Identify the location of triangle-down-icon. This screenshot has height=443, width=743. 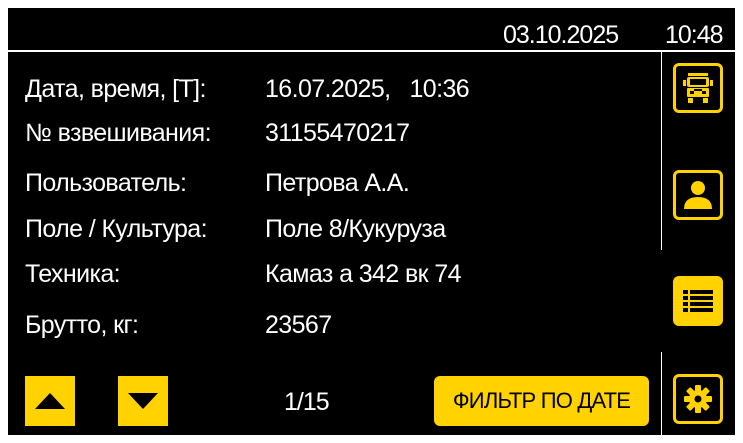
(143, 401).